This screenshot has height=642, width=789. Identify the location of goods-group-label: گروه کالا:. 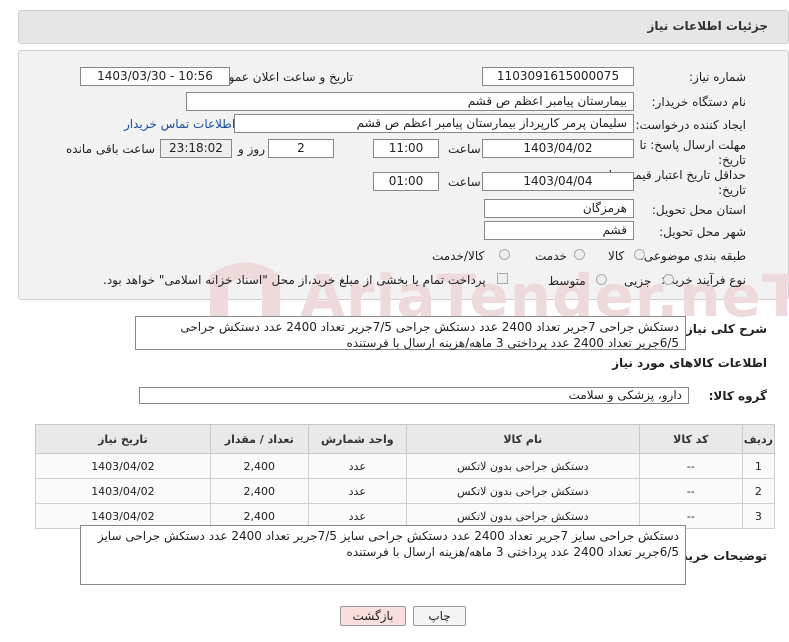
(737, 396).